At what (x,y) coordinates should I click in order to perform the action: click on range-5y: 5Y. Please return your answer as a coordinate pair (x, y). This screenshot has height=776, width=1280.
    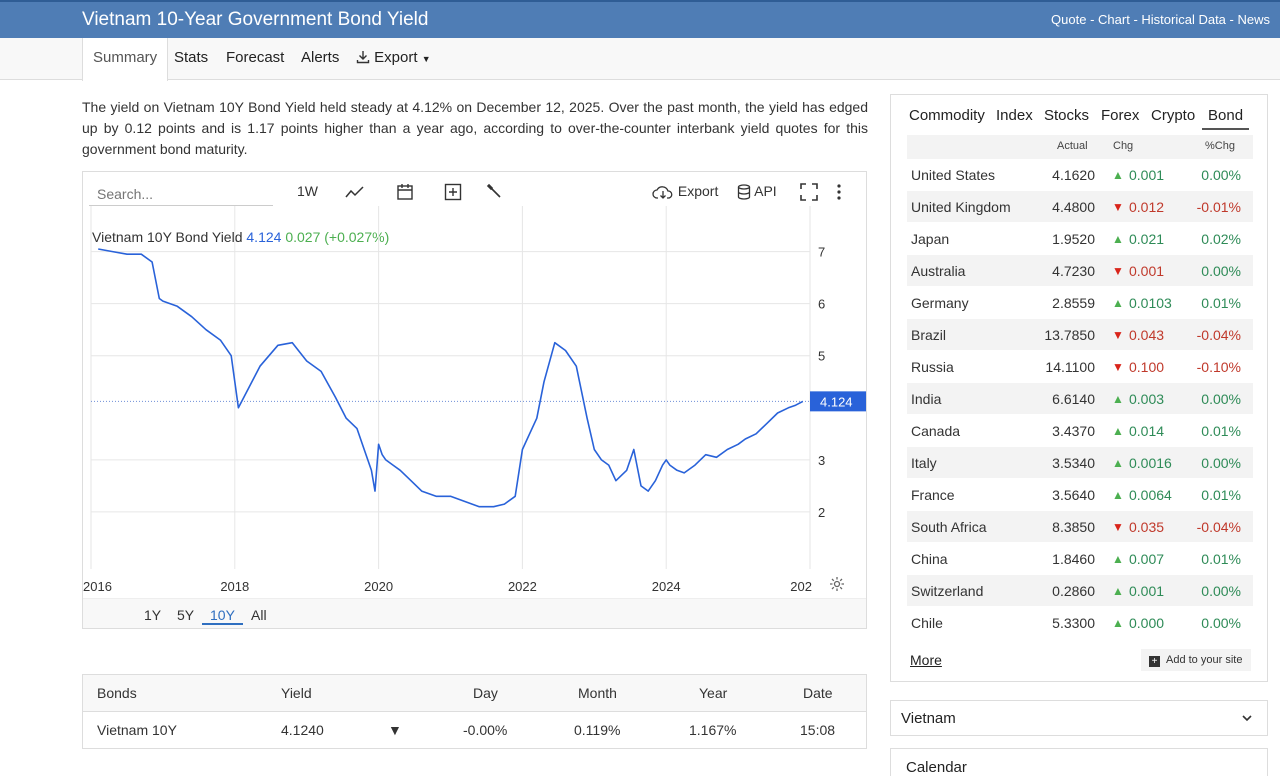
    Looking at the image, I should click on (185, 615).